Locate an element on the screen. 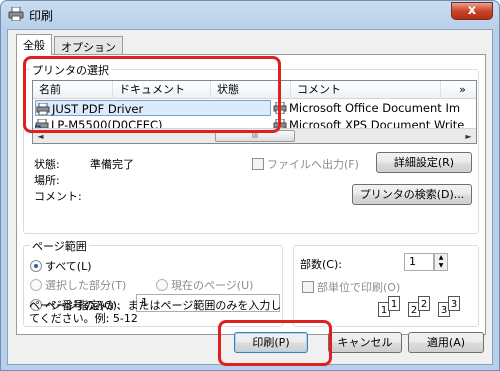 The width and height of the screenshot is (500, 371). collate-illustration: 1 1 2 2 3 3 is located at coordinates (426, 309).